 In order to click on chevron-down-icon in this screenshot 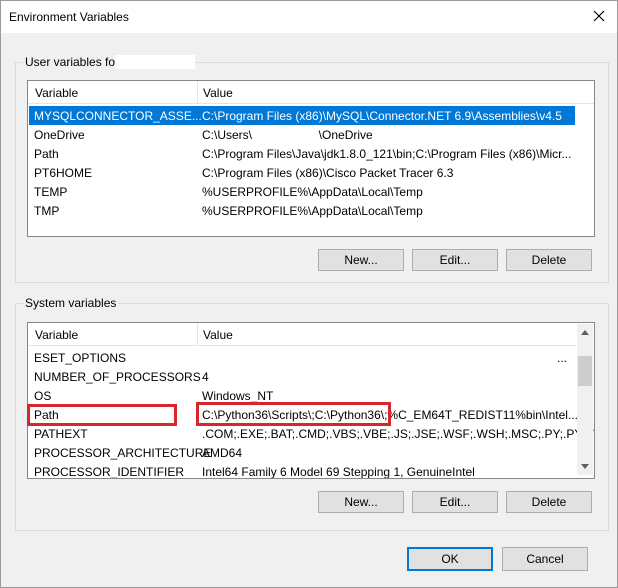, I will do `click(585, 466)`.